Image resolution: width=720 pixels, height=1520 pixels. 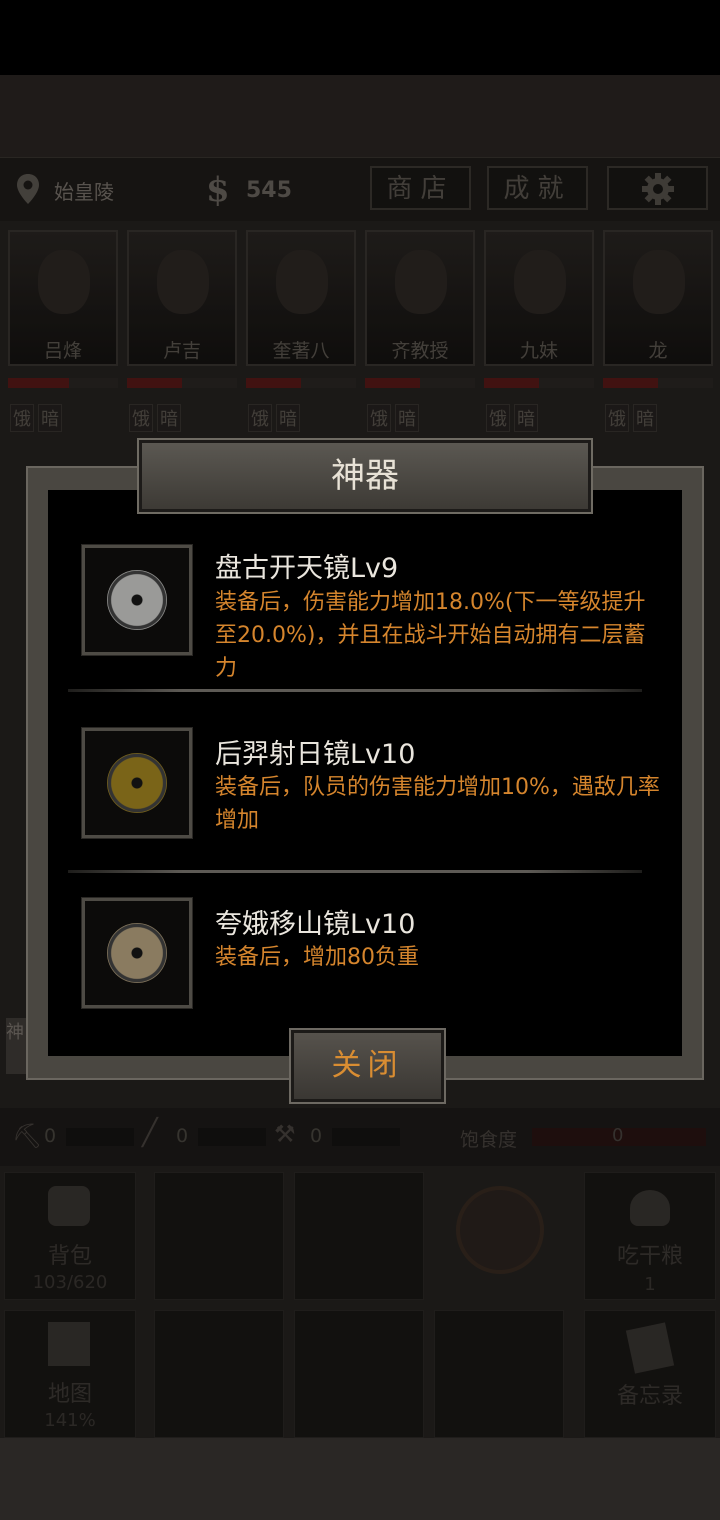 What do you see at coordinates (315, 754) in the screenshot?
I see `artifact-name: 后羿射日镜Lv10` at bounding box center [315, 754].